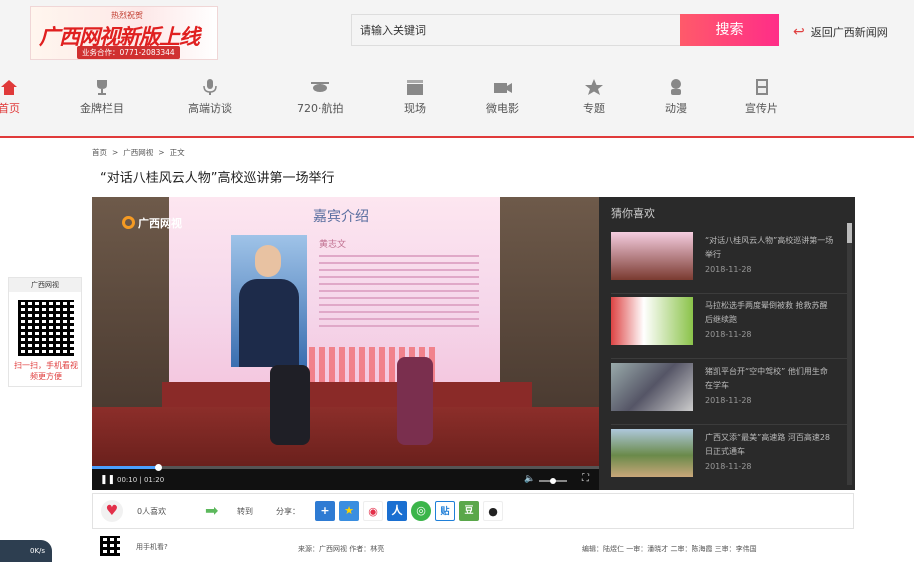 The image size is (914, 562). Describe the element at coordinates (345, 437) in the screenshot. I see `stage-floor` at that location.